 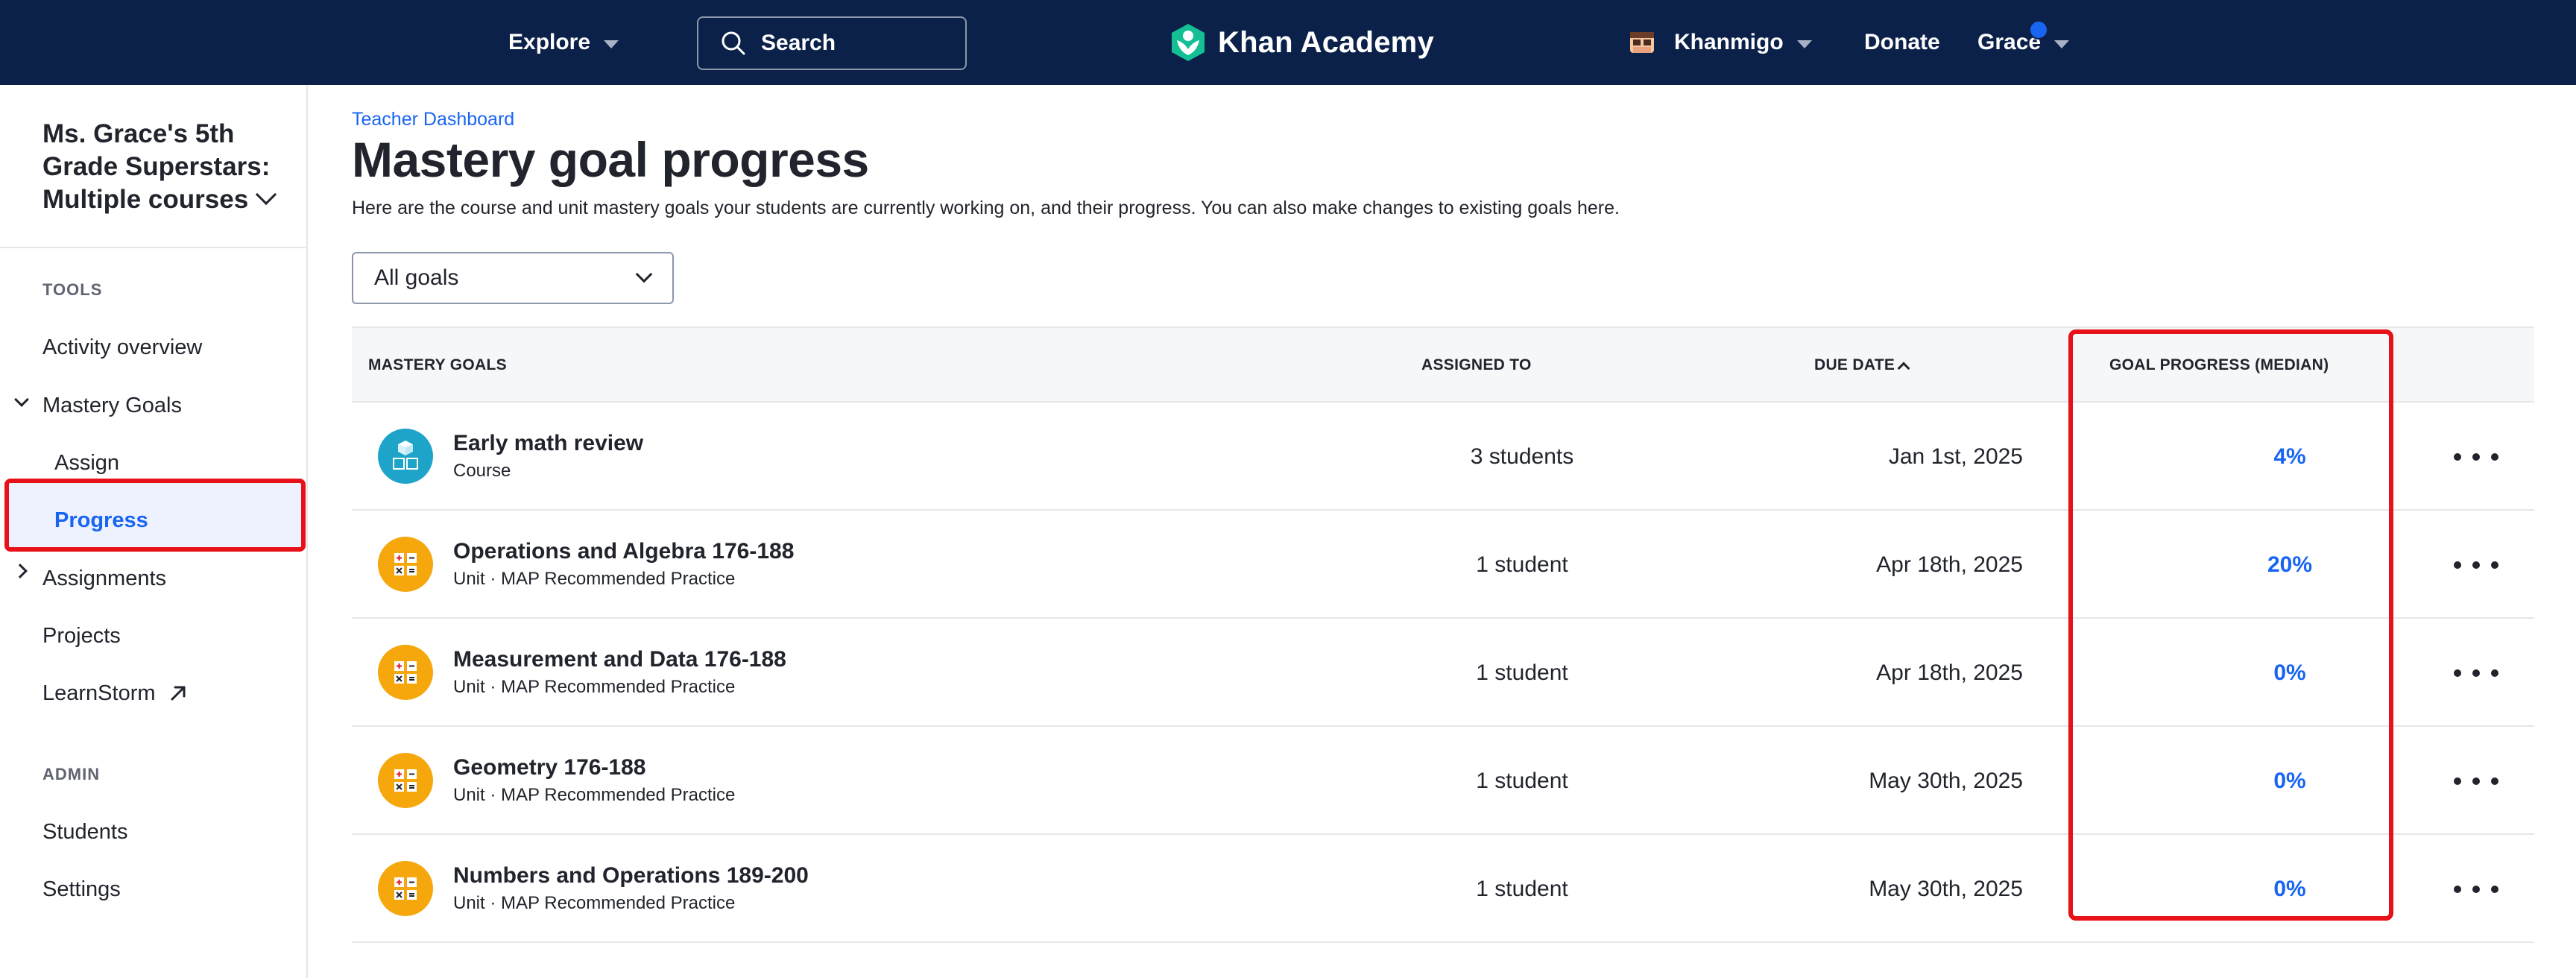 I want to click on column-header-mastery-goals: MASTERY GOALS, so click(x=438, y=364).